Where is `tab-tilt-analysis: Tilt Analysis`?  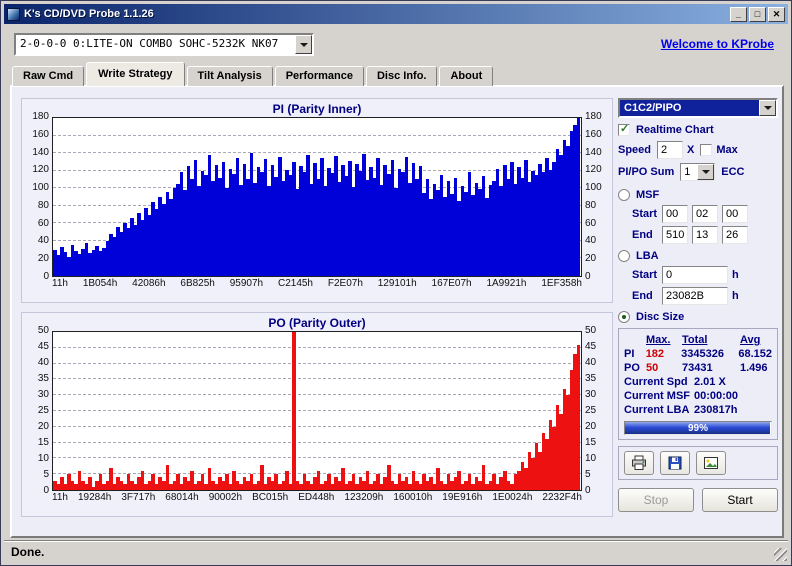
tab-tilt-analysis: Tilt Analysis is located at coordinates (229, 76).